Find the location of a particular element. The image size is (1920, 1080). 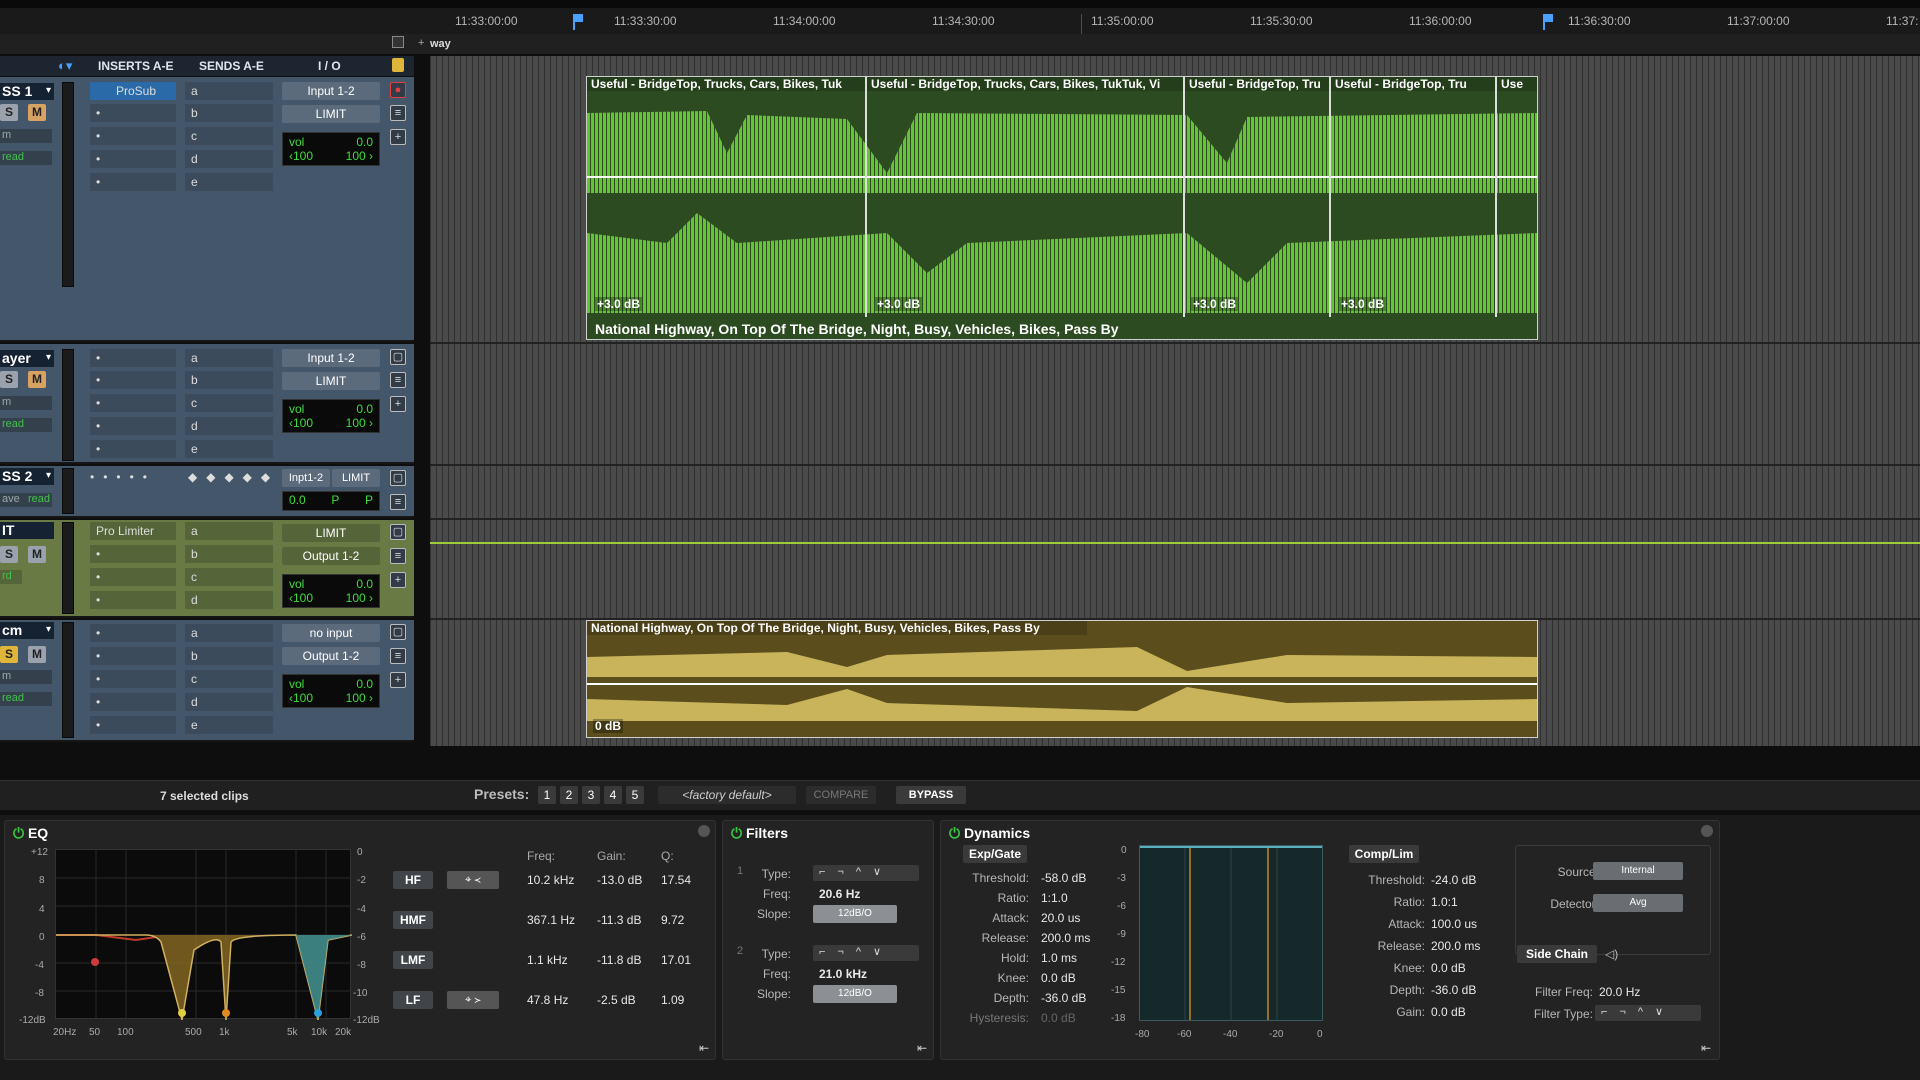

detector-selector: Avg is located at coordinates (1638, 903).